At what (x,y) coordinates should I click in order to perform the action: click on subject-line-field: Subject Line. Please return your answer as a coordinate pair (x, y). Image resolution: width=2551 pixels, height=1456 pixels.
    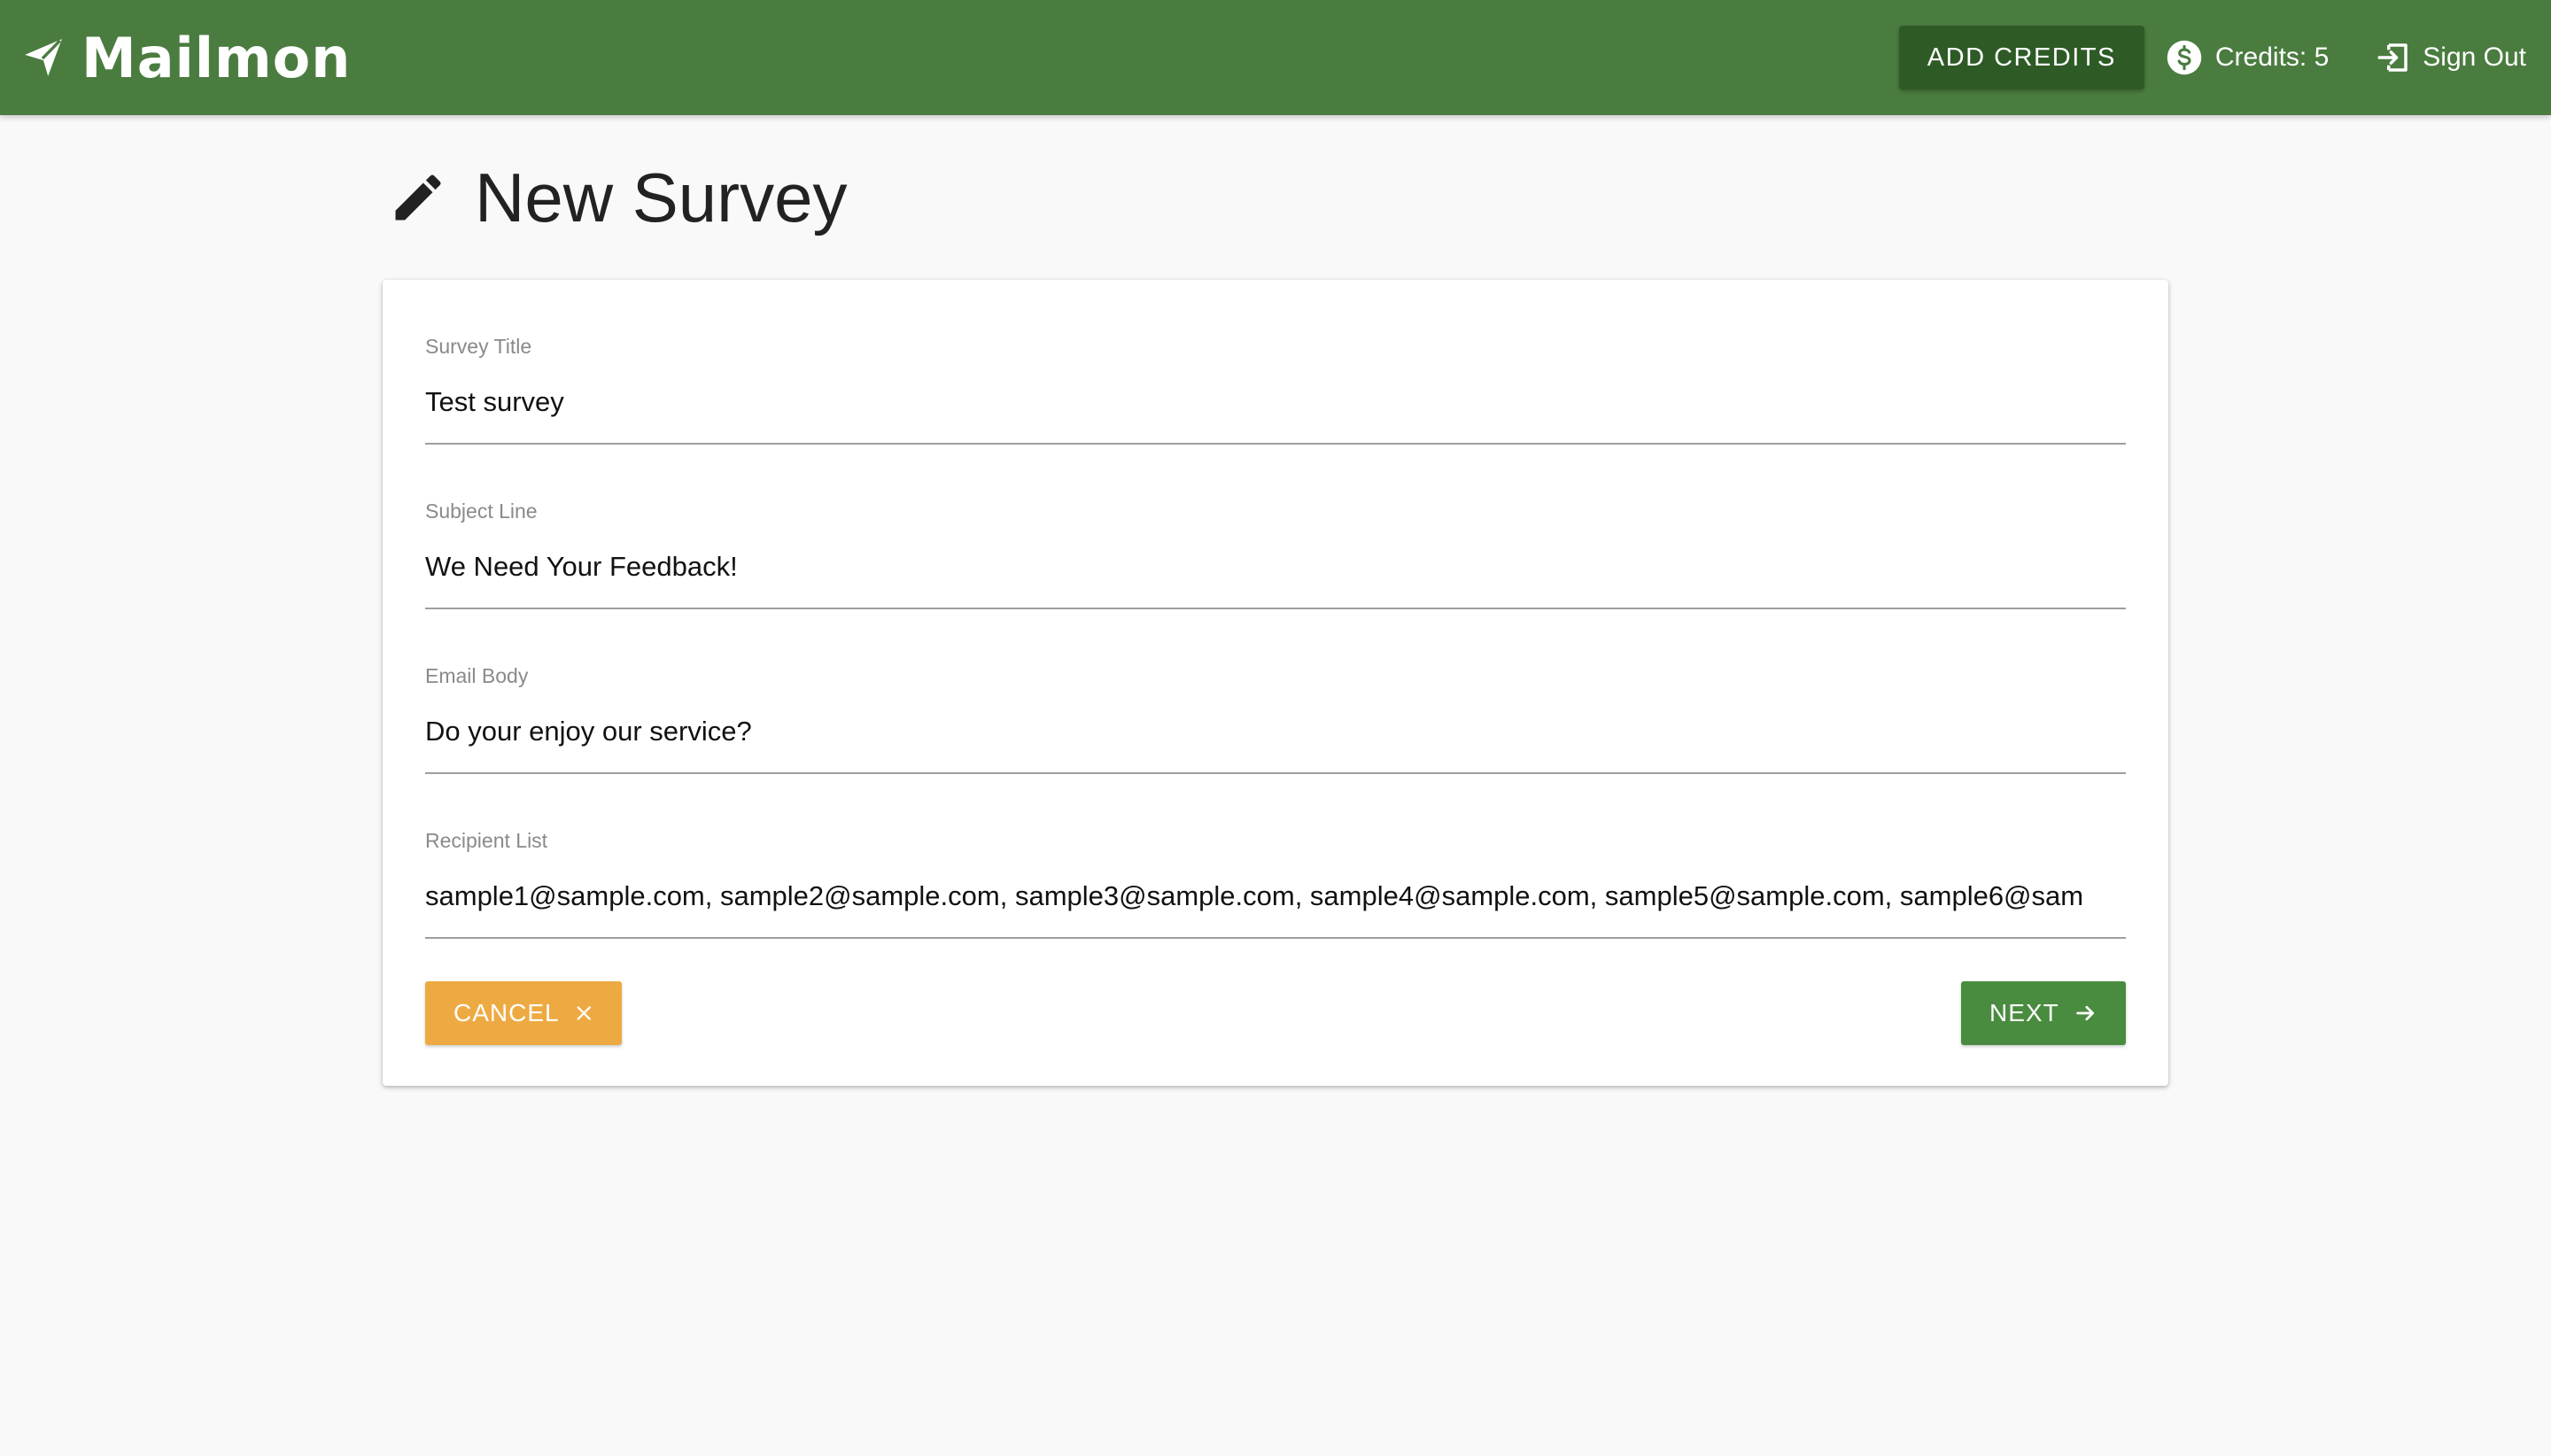
    Looking at the image, I should click on (1275, 553).